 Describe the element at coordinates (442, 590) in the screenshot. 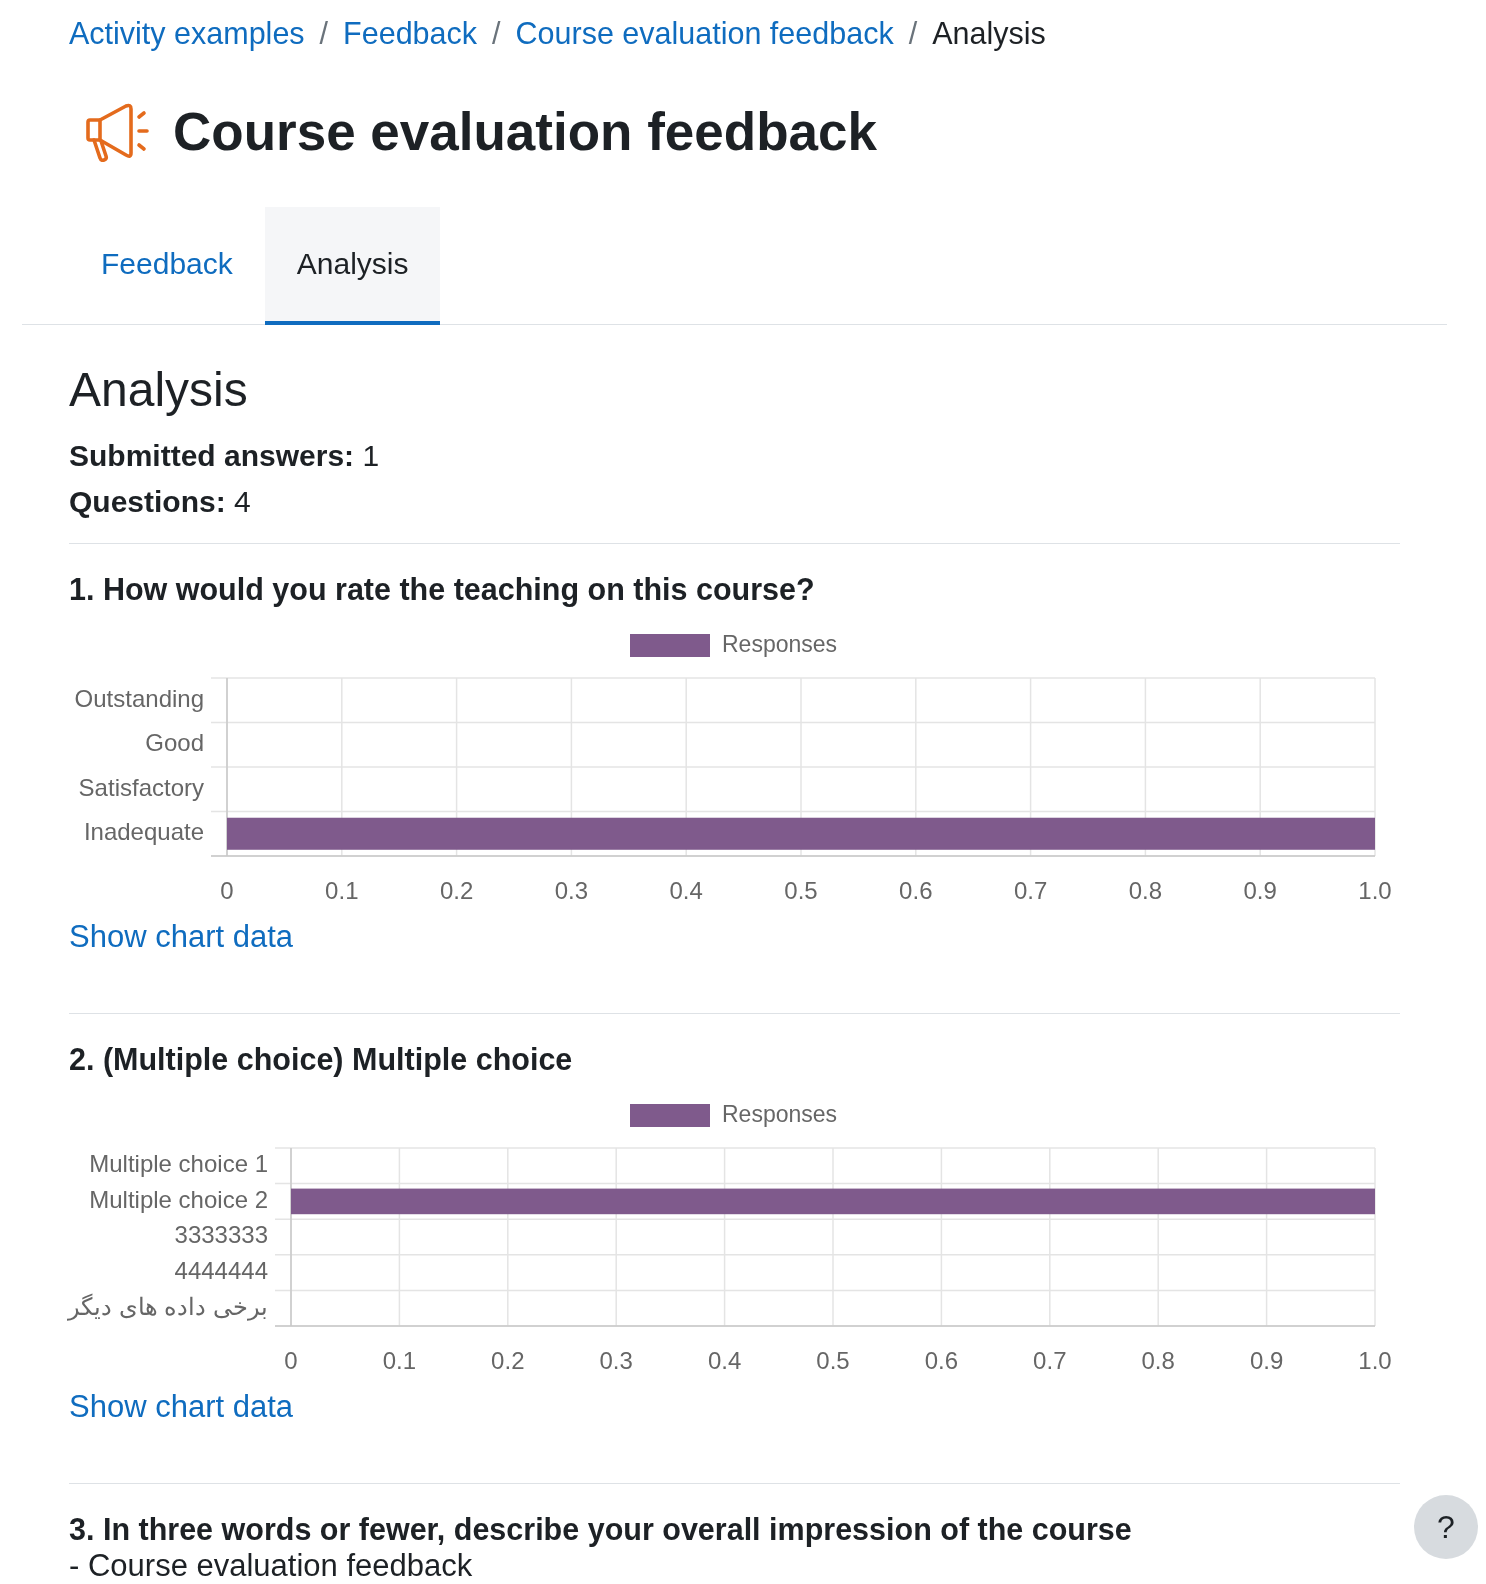

I see `question-title: 1. How would you rate the teaching on this course?` at that location.